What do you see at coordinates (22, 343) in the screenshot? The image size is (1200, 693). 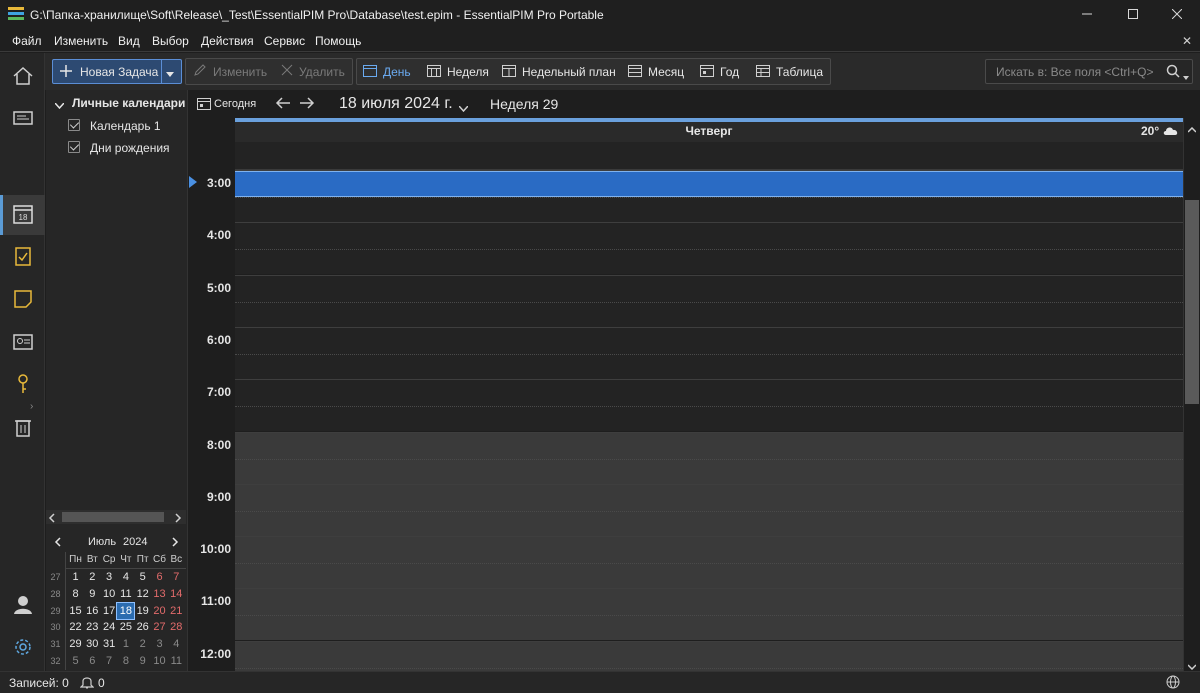 I see `nav-contacts` at bounding box center [22, 343].